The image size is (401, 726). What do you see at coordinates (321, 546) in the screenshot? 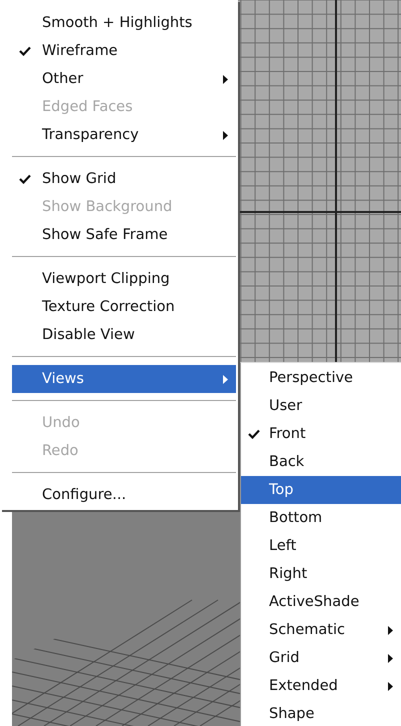
I see `menu-item: Left` at bounding box center [321, 546].